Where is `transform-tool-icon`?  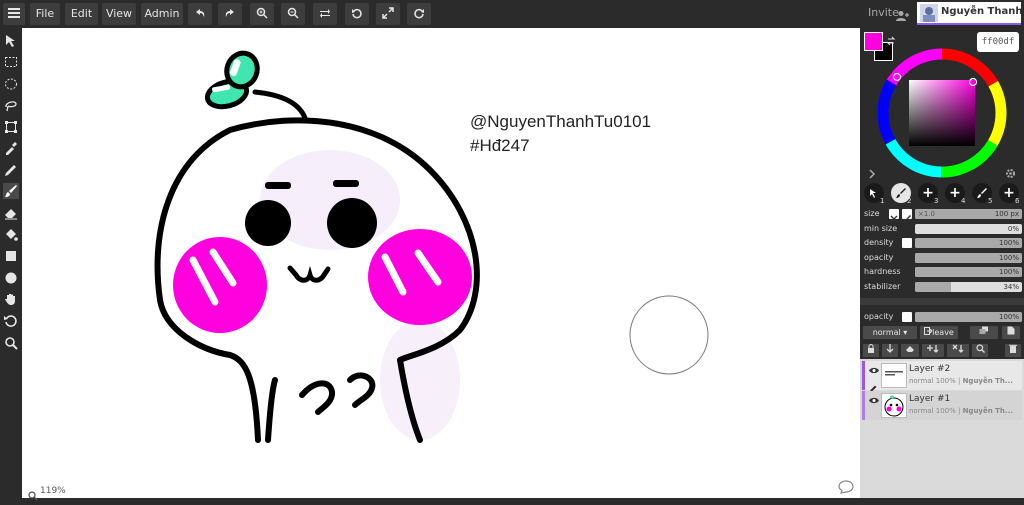 transform-tool-icon is located at coordinates (11, 127).